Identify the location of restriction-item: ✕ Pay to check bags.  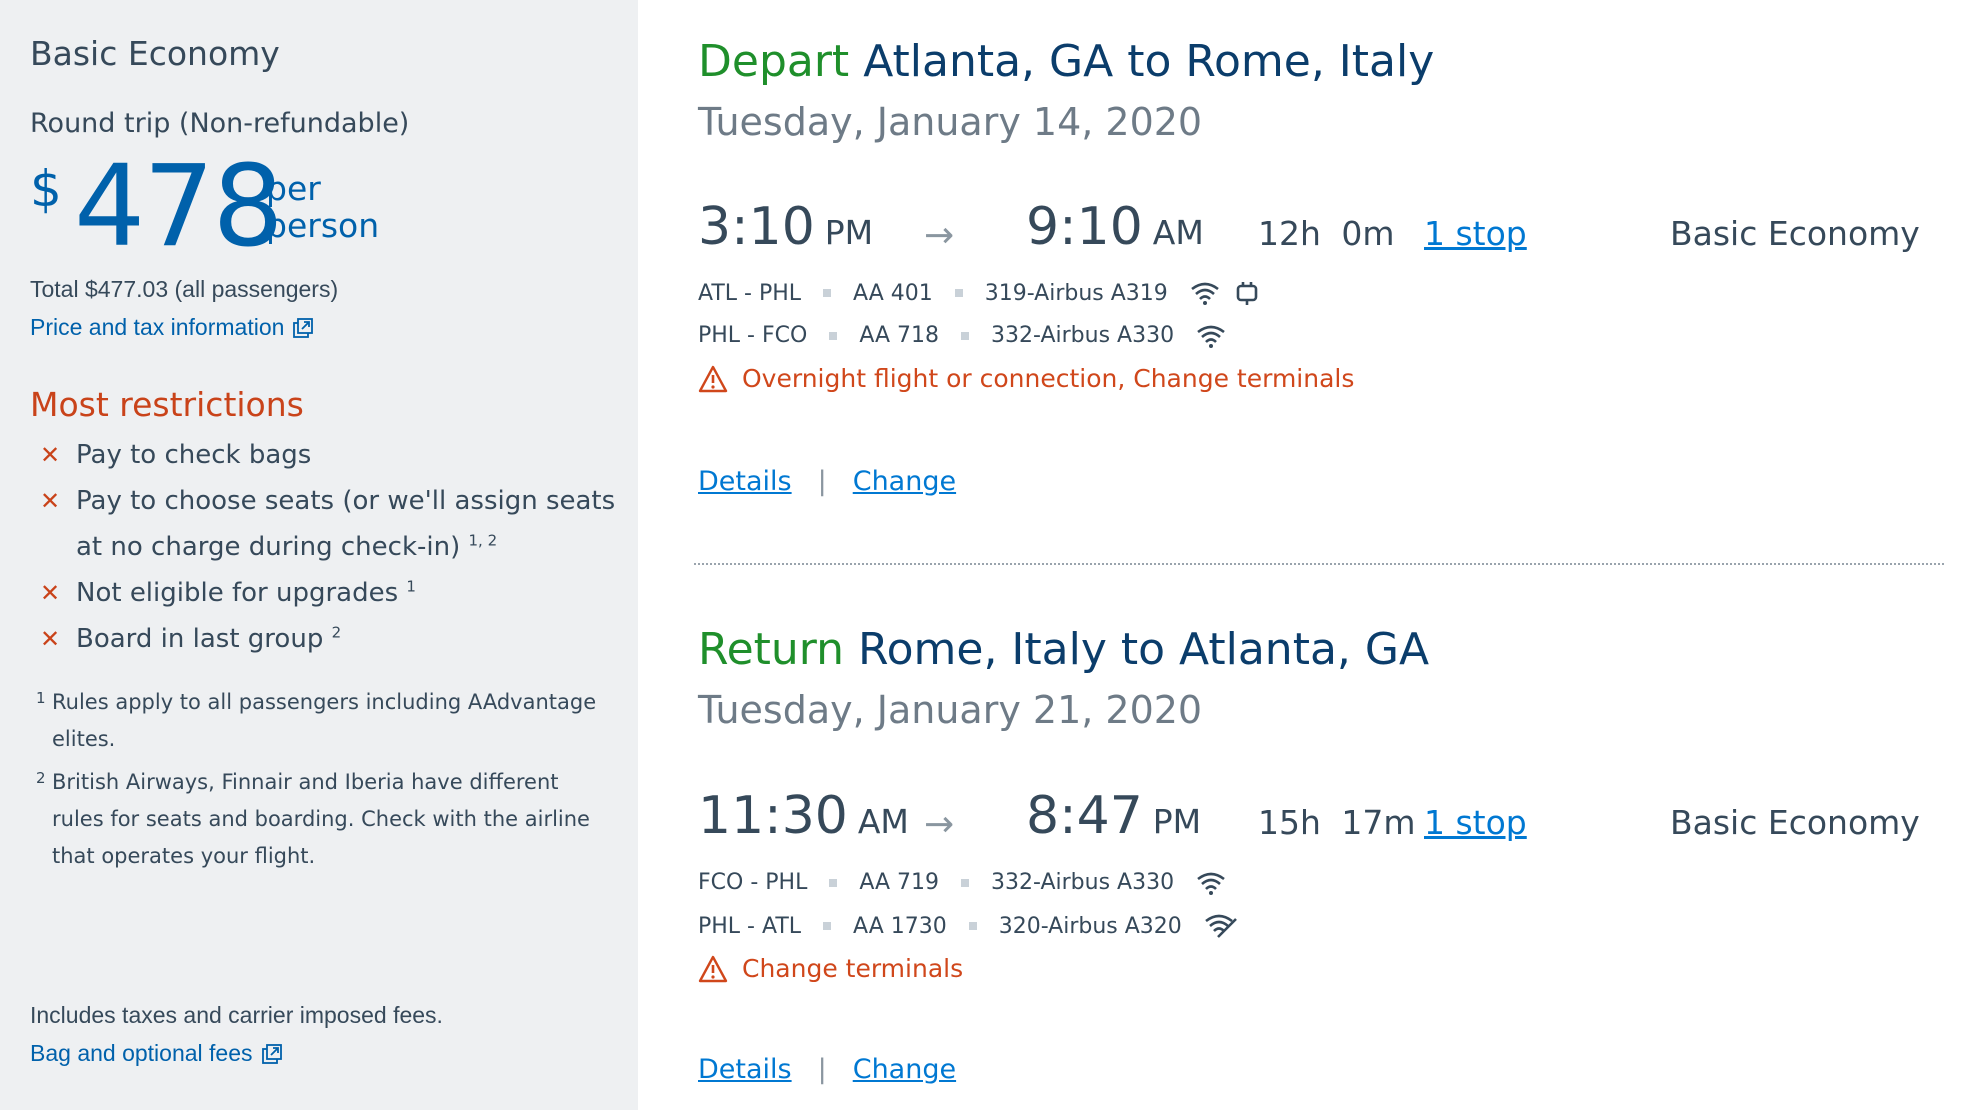
(330, 455).